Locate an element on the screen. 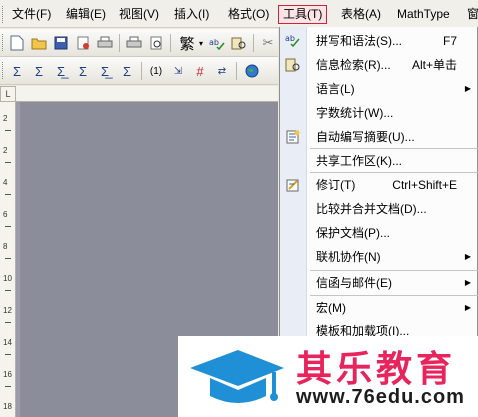 Image resolution: width=478 pixels, height=417 pixels. menu-item-online-collaboration: 联机协作(N) ▶ is located at coordinates (379, 257).